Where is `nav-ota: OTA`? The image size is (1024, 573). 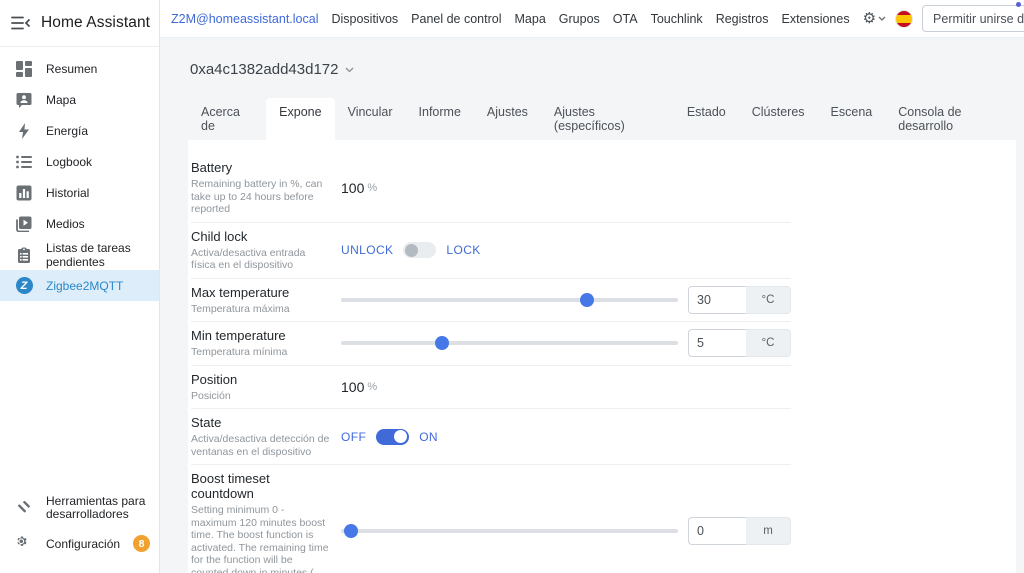
nav-ota: OTA is located at coordinates (625, 19).